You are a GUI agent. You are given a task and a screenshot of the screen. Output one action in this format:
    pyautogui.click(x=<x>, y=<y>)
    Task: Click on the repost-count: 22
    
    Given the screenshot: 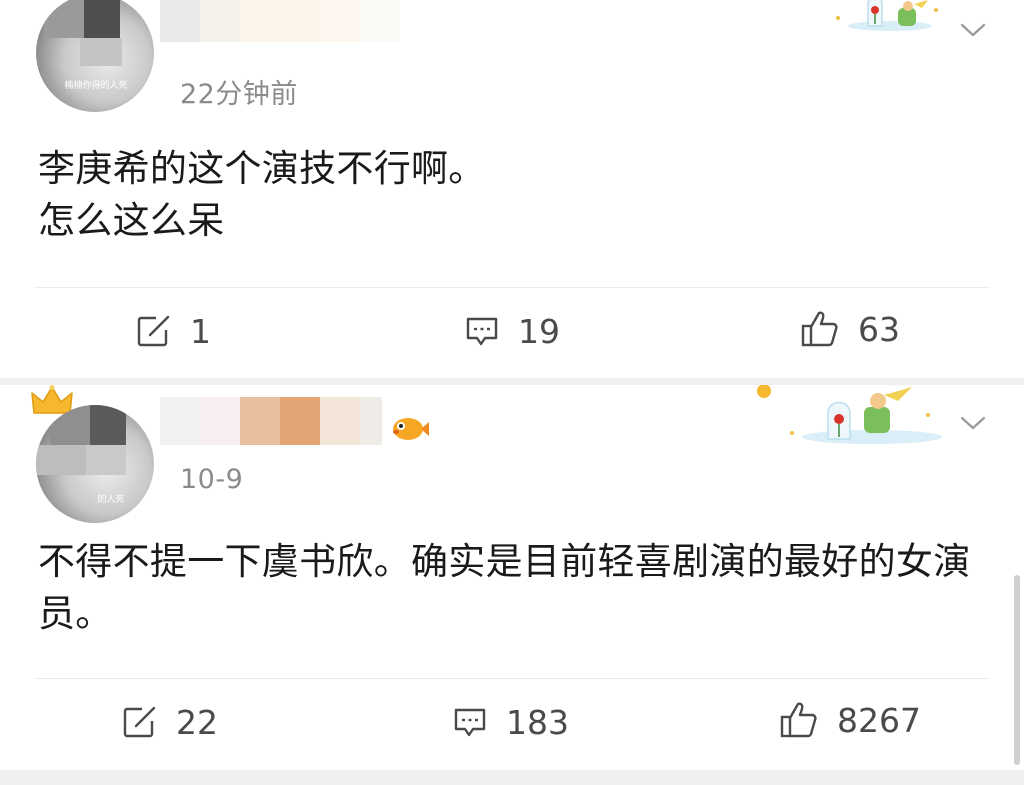 What is the action you would take?
    pyautogui.click(x=197, y=722)
    